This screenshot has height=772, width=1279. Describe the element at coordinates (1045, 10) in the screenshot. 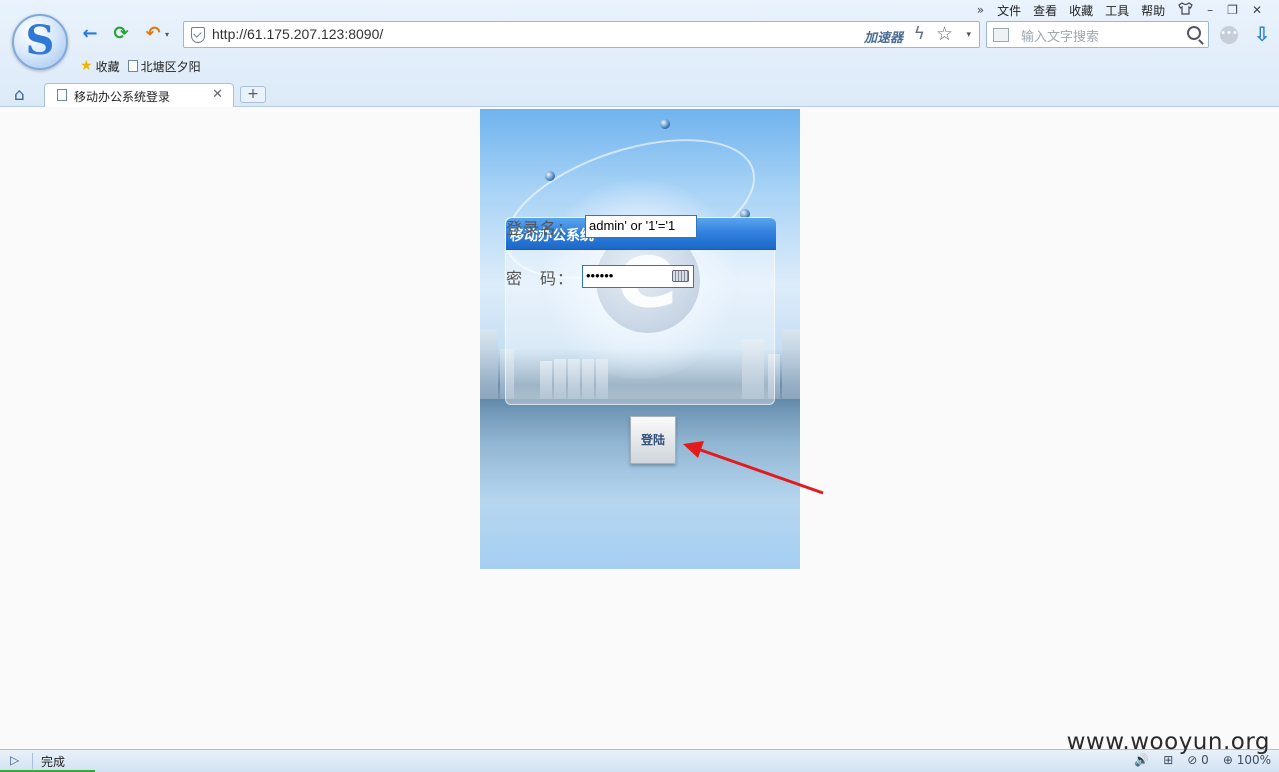

I see `menu-view: 查看` at that location.